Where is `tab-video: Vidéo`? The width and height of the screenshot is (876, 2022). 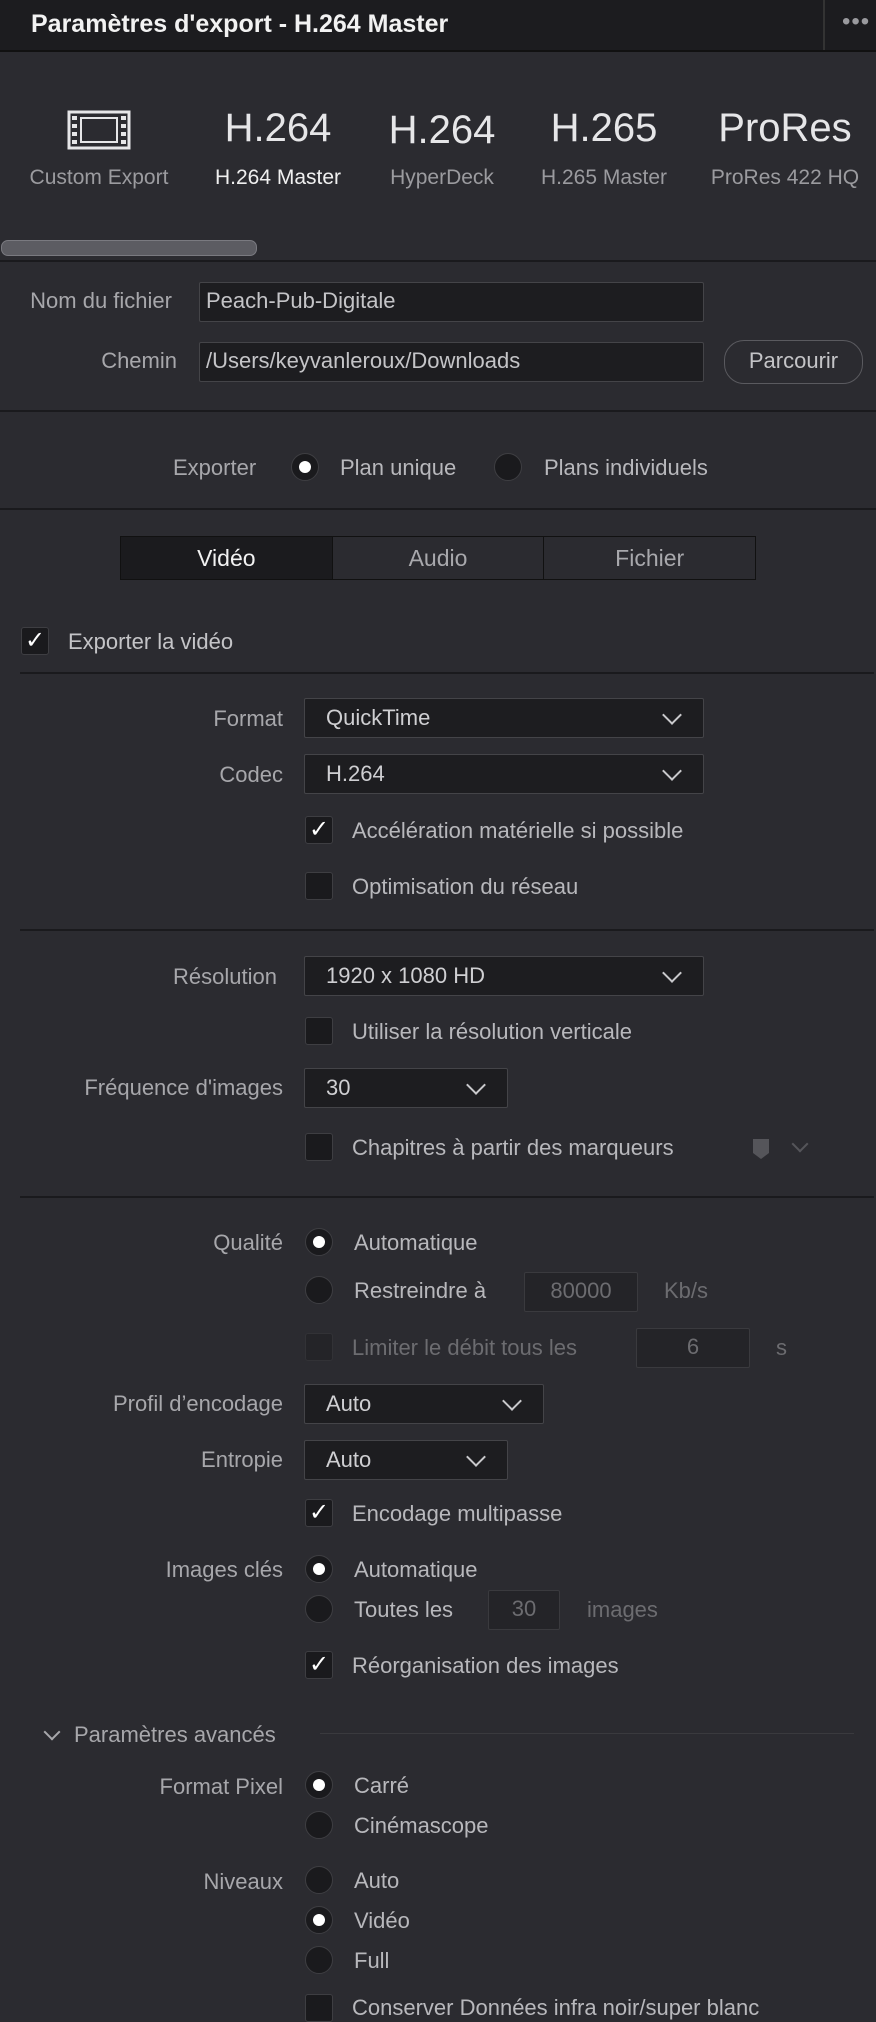 tab-video: Vidéo is located at coordinates (227, 558).